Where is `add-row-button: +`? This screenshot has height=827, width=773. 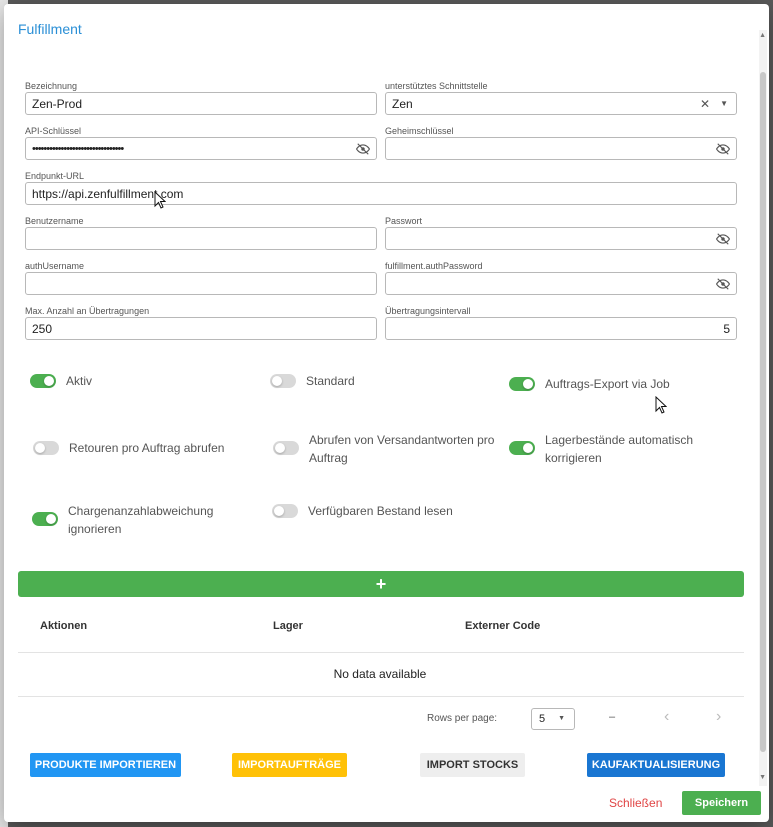 add-row-button: + is located at coordinates (381, 584).